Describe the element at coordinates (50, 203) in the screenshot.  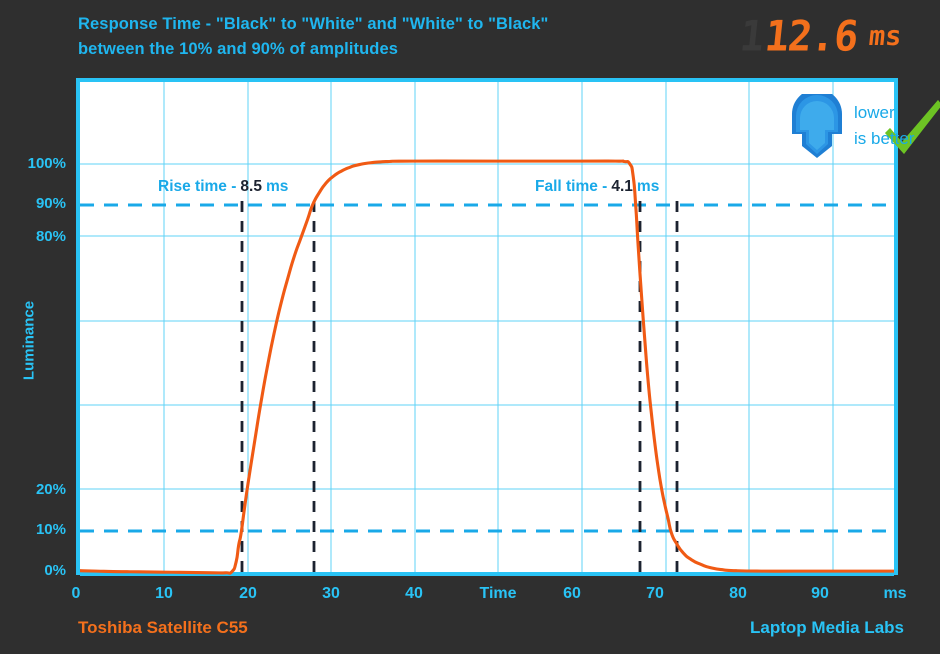
I see `y-tick-label-90: 90%` at that location.